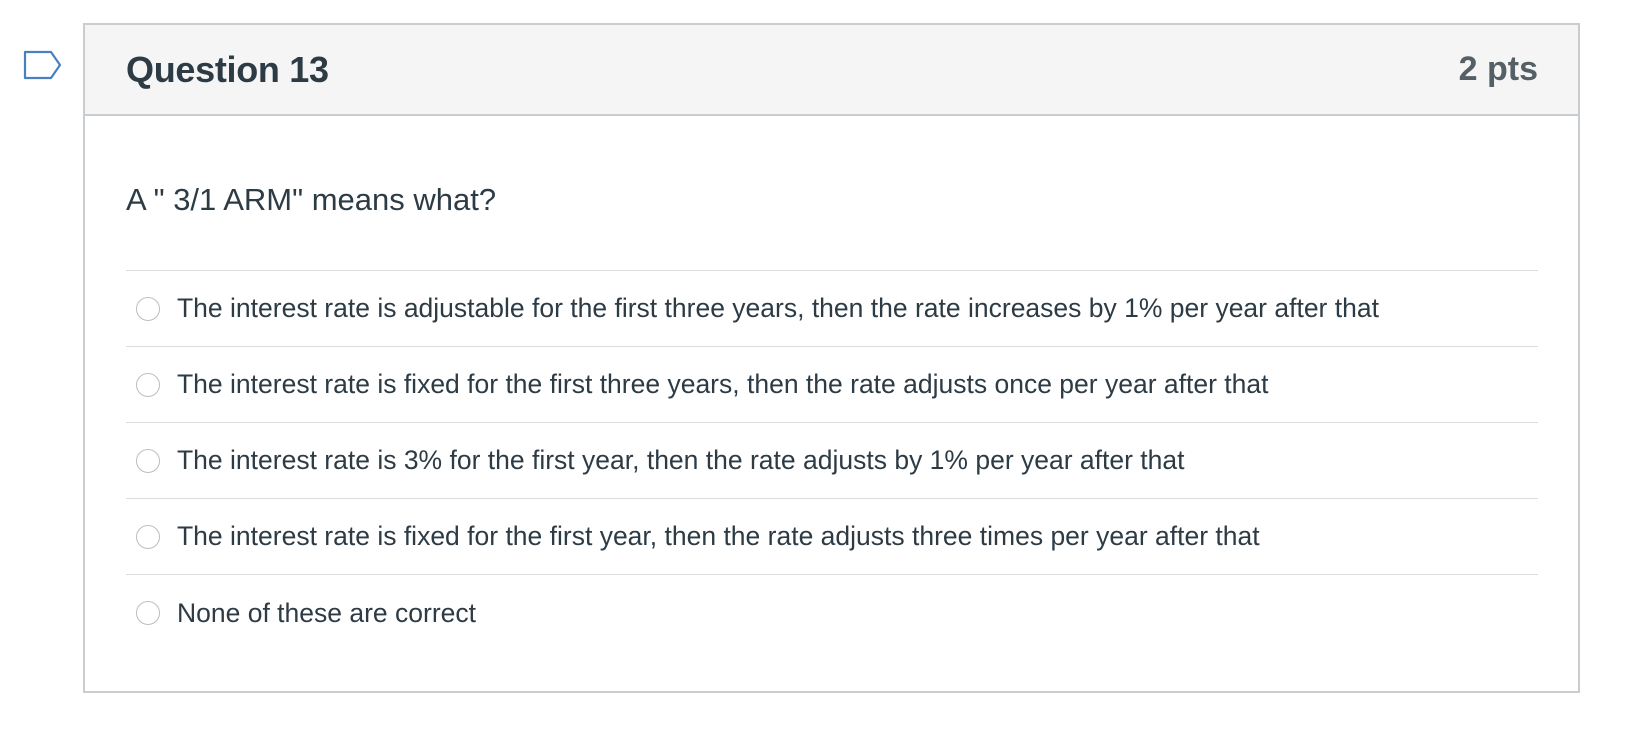 This screenshot has width=1644, height=732. What do you see at coordinates (1498, 69) in the screenshot?
I see `question-points: 2 pts` at bounding box center [1498, 69].